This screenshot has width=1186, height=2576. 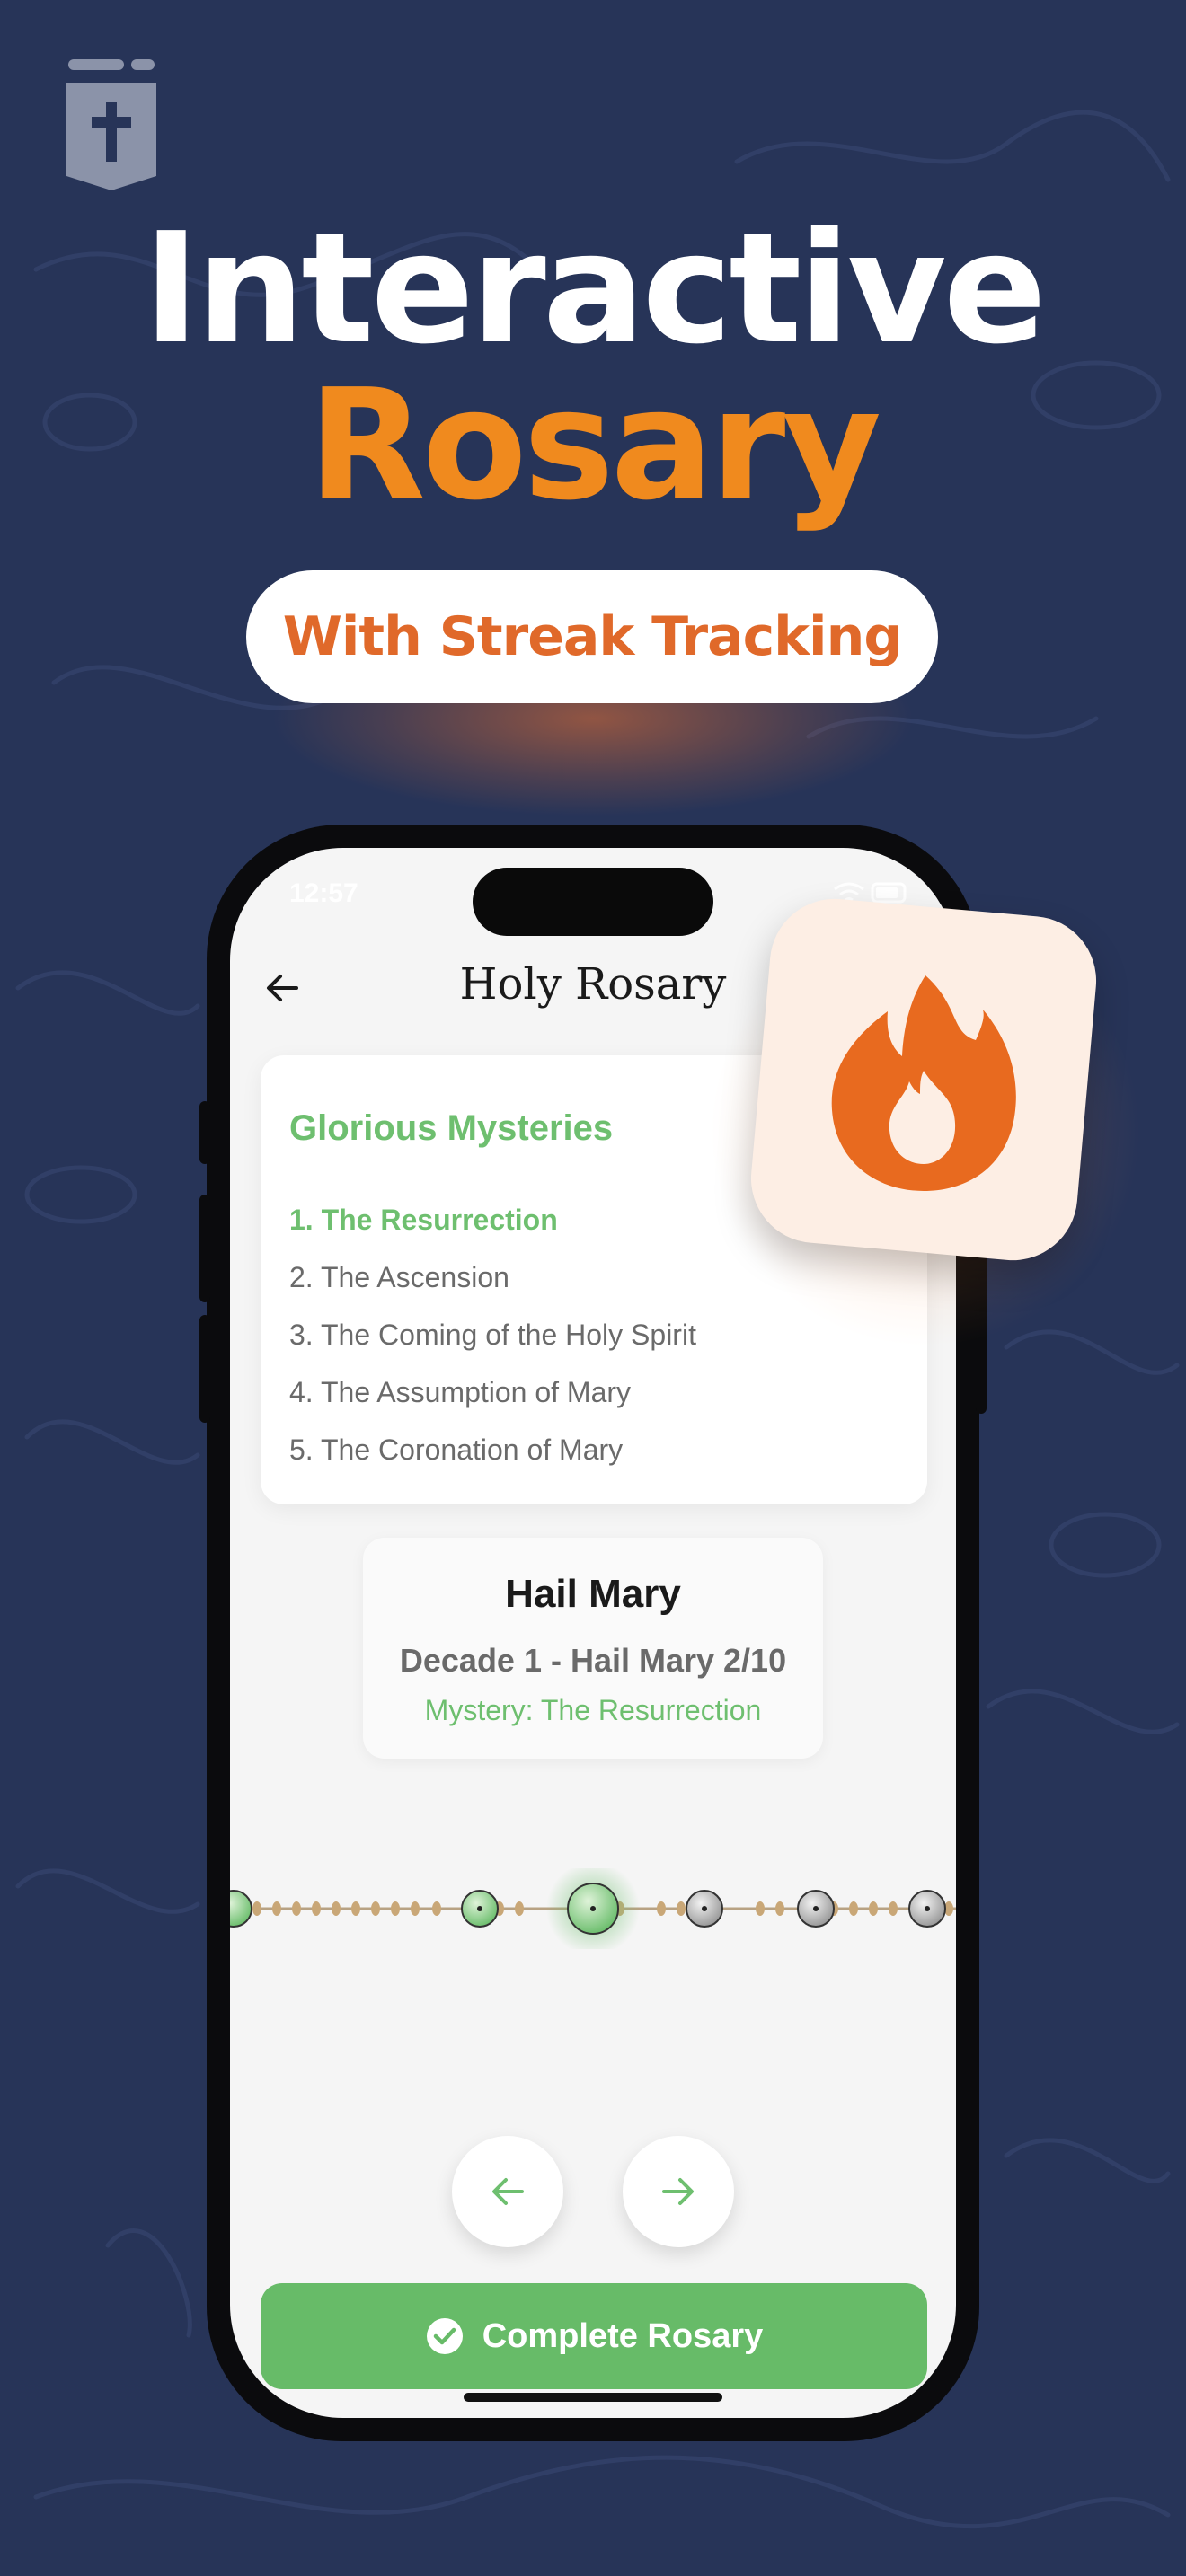 I want to click on mystery-item: 1. The Resurrection, so click(x=423, y=1220).